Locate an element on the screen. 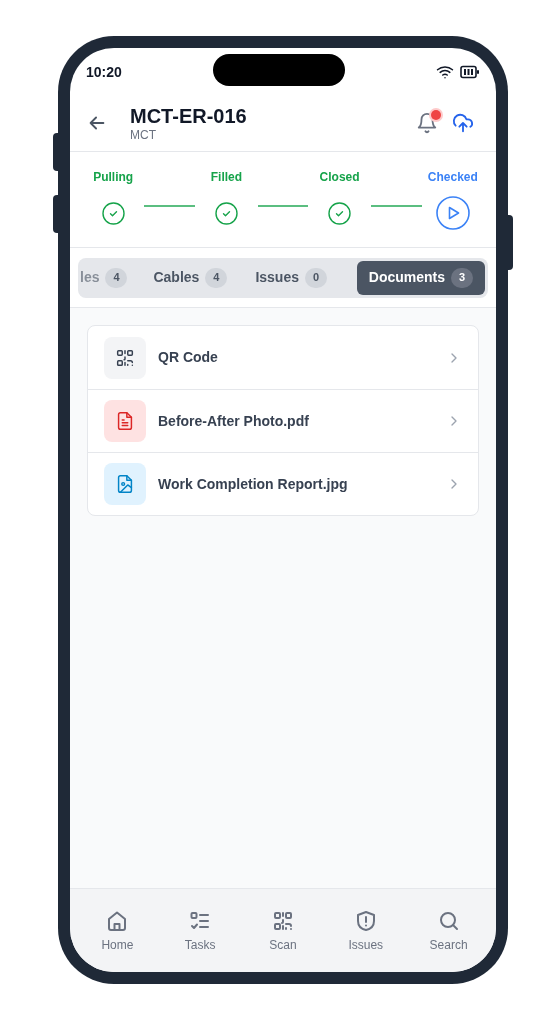 This screenshot has height=1024, width=553. page-title: MCT-ER-016 is located at coordinates (189, 115).